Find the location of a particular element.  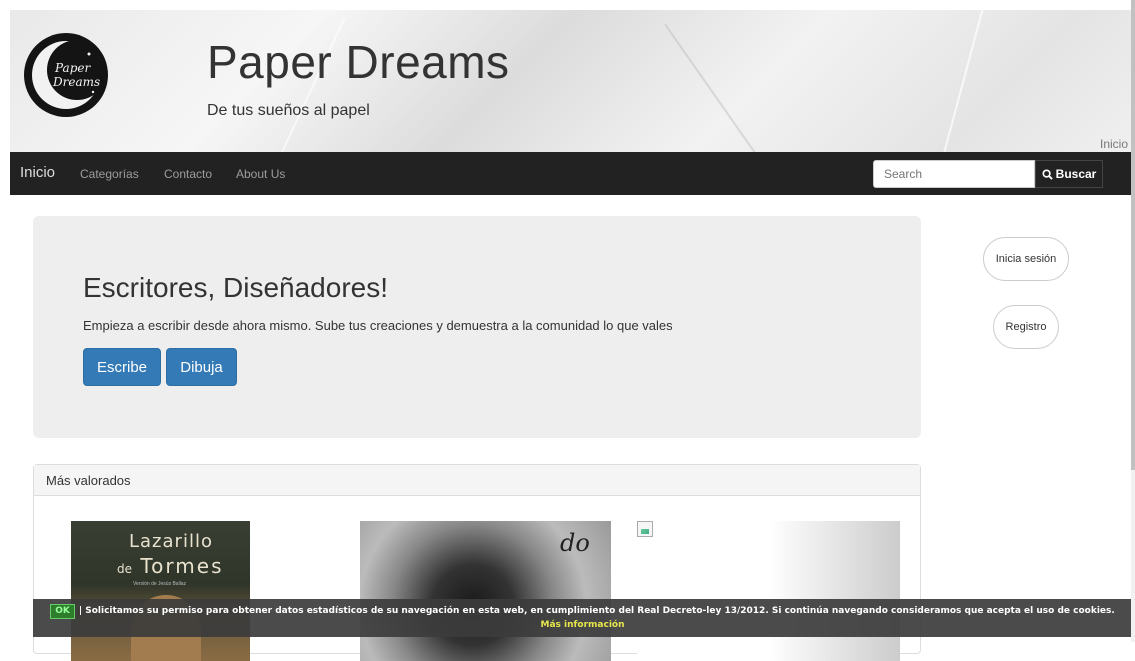

login-button: Inicia sesión is located at coordinates (1026, 259).